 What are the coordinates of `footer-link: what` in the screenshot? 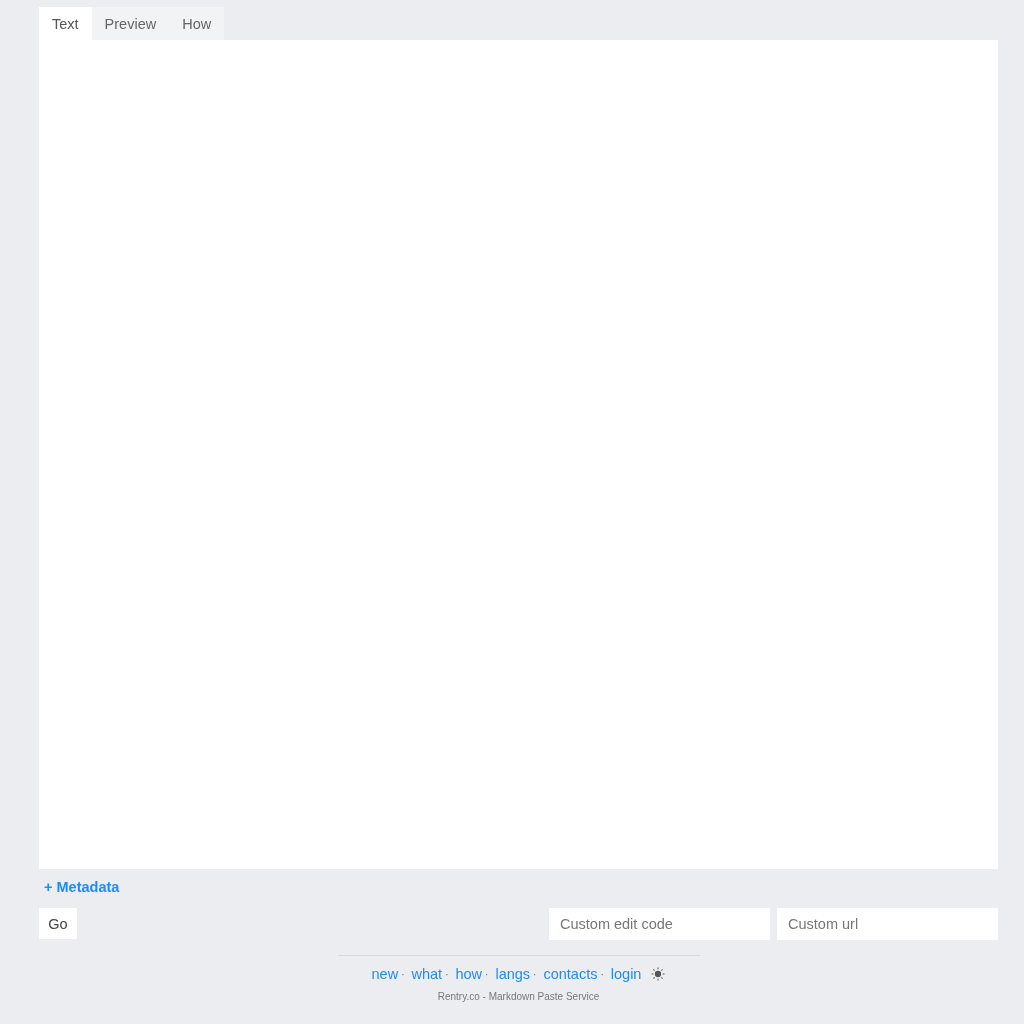 It's located at (427, 974).